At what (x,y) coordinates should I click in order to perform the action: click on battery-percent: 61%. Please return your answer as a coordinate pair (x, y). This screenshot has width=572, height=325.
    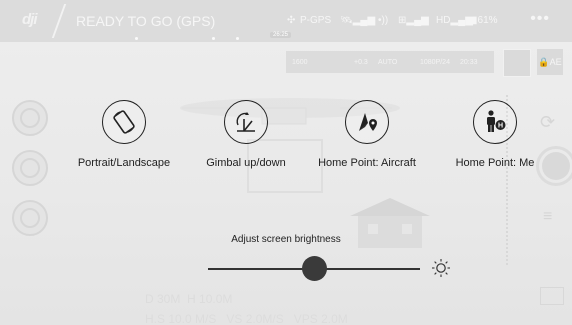
    Looking at the image, I should click on (487, 20).